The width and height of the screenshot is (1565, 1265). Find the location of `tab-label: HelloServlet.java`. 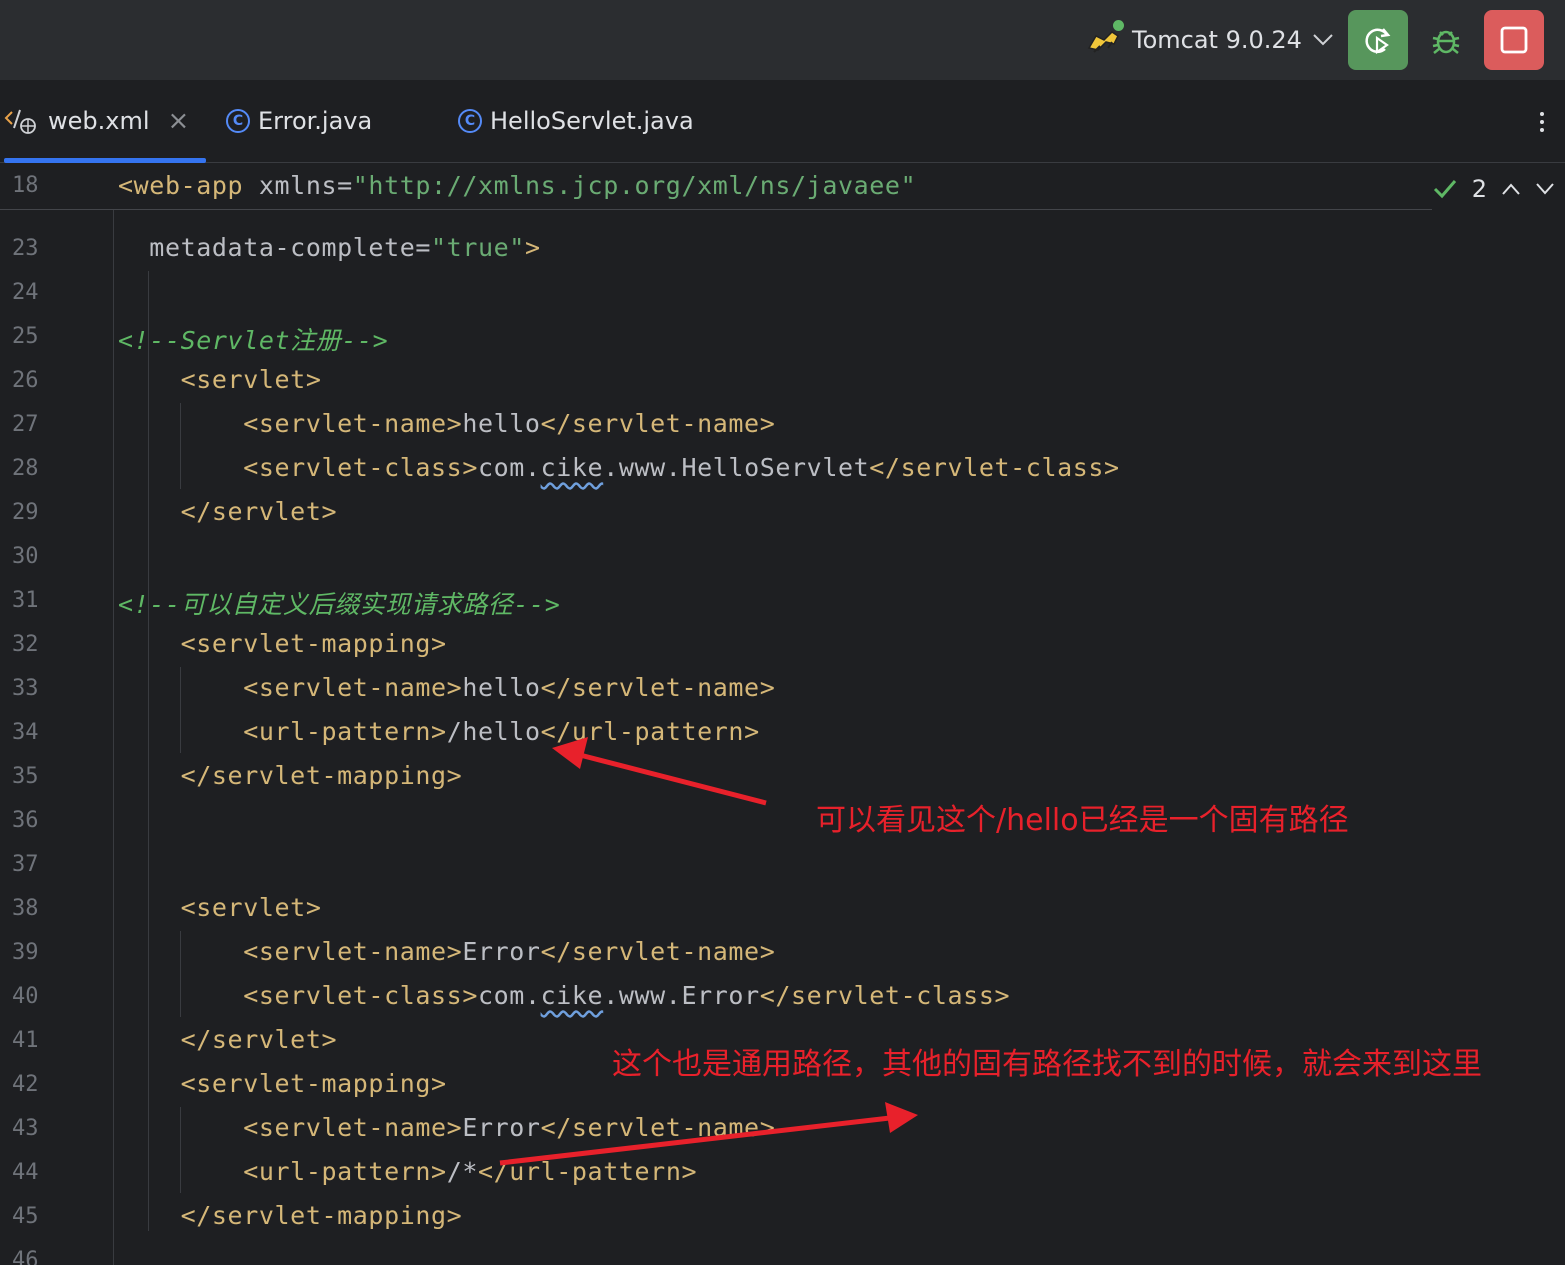

tab-label: HelloServlet.java is located at coordinates (592, 121).